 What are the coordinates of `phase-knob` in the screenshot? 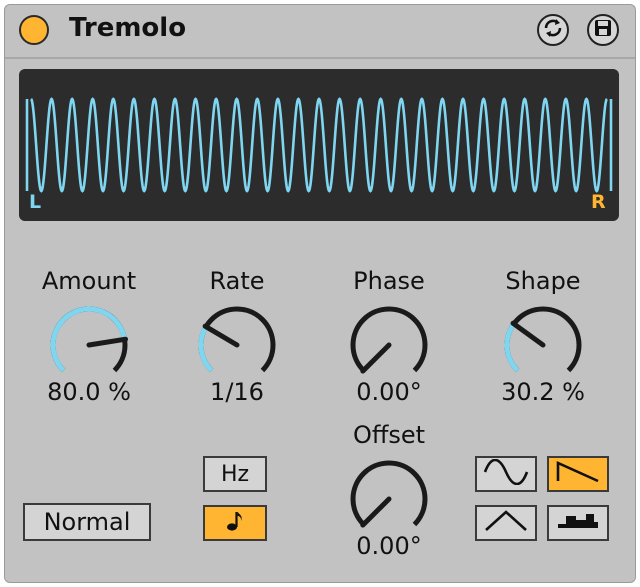 It's located at (389, 343).